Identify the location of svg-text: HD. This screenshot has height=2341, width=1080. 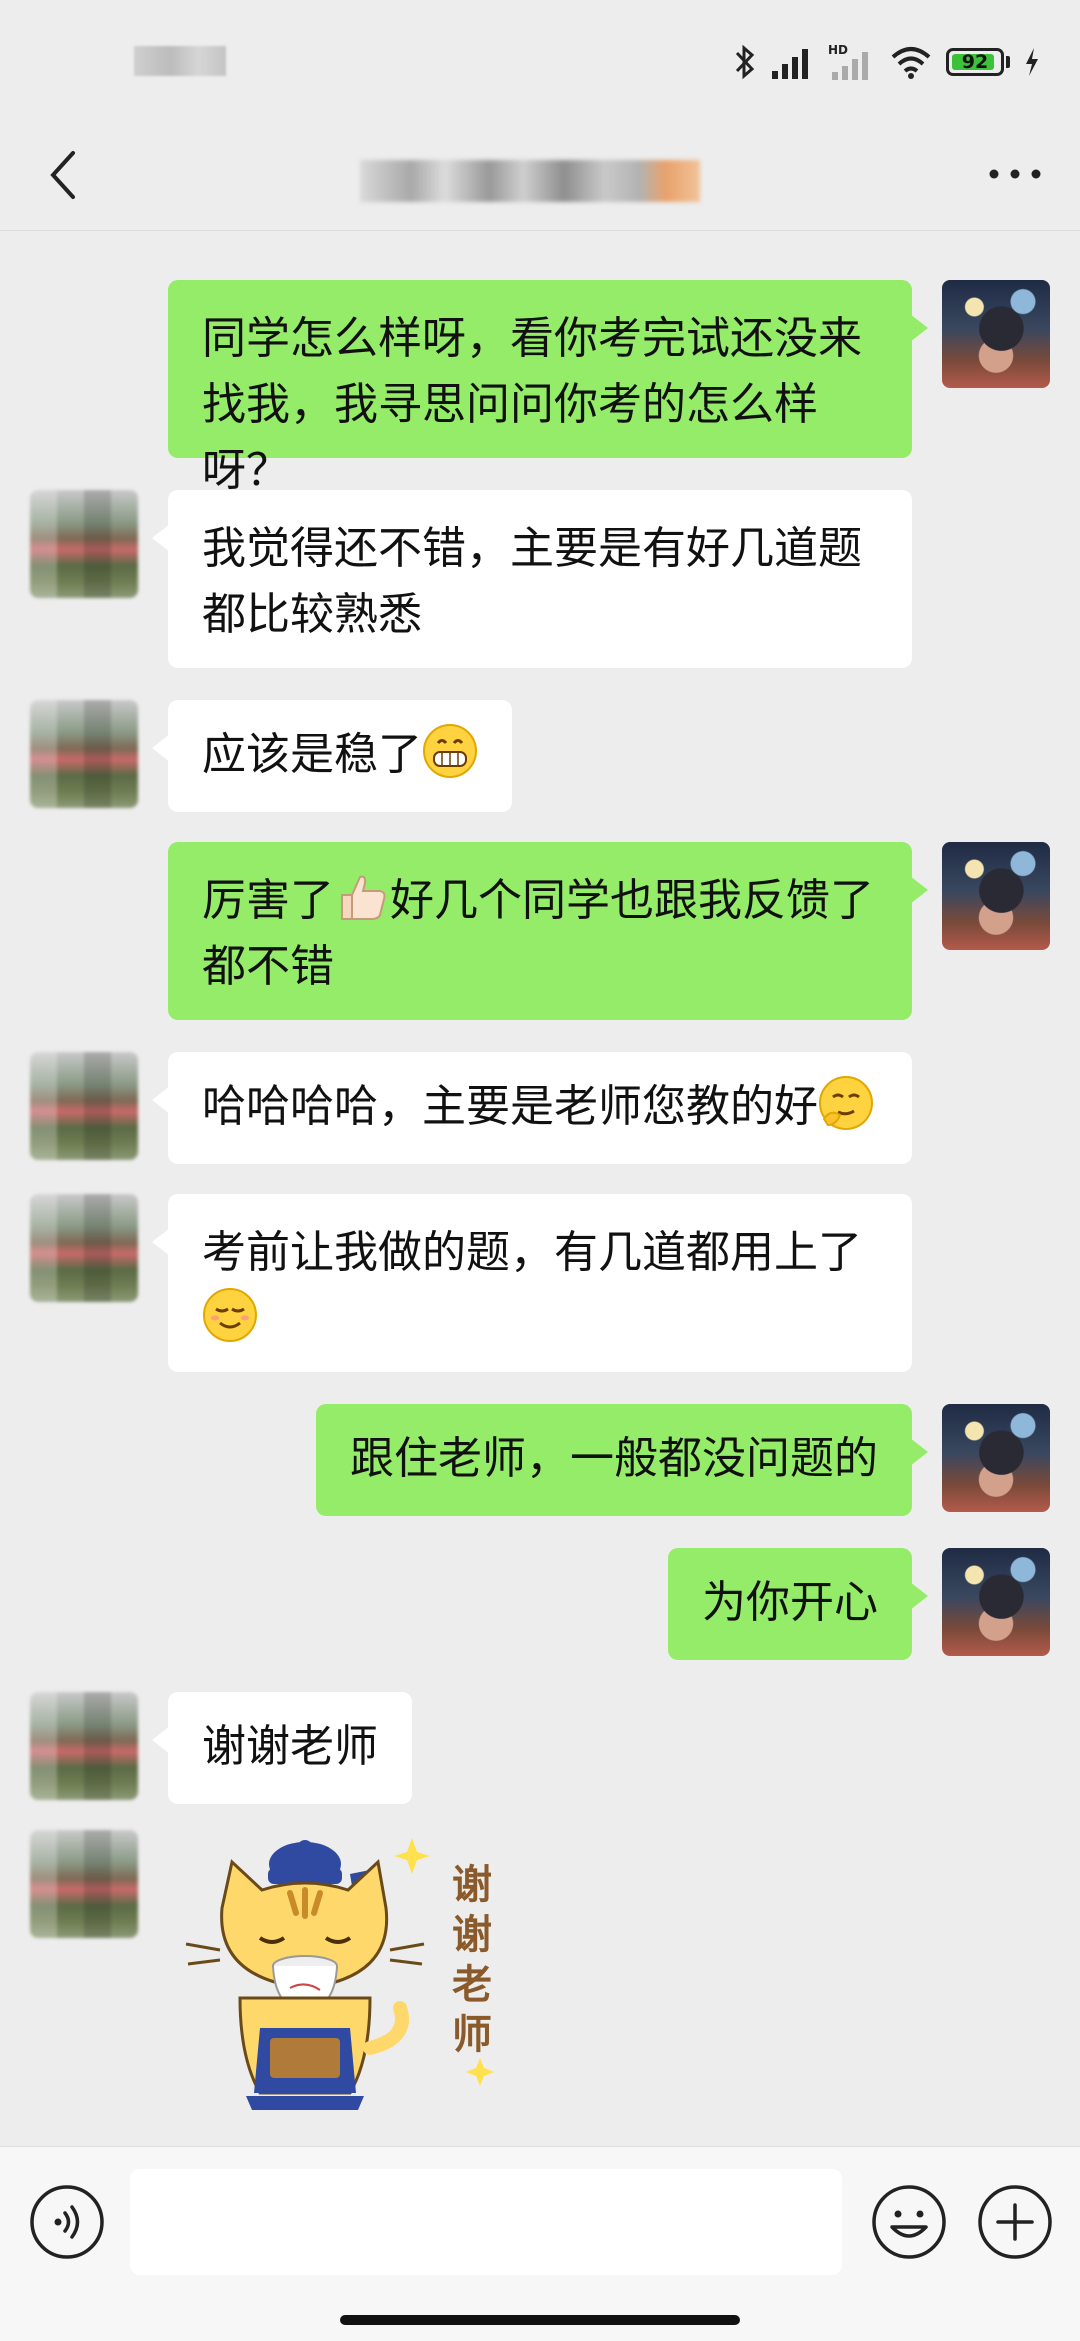
(838, 50).